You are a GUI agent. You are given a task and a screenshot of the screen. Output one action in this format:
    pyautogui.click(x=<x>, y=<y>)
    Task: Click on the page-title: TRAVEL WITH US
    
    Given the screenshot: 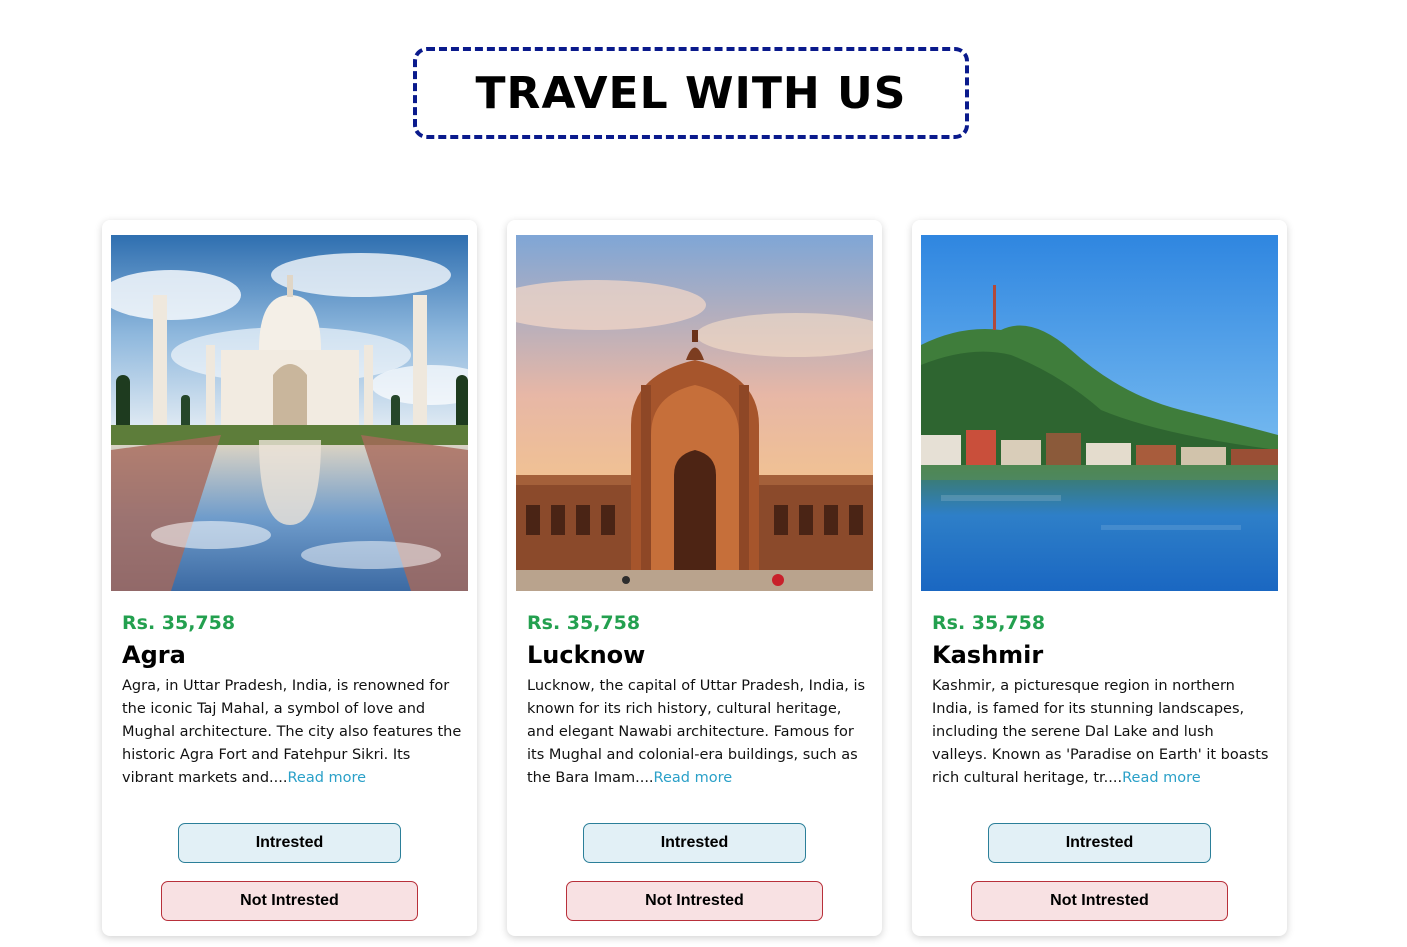 What is the action you would take?
    pyautogui.click(x=691, y=93)
    